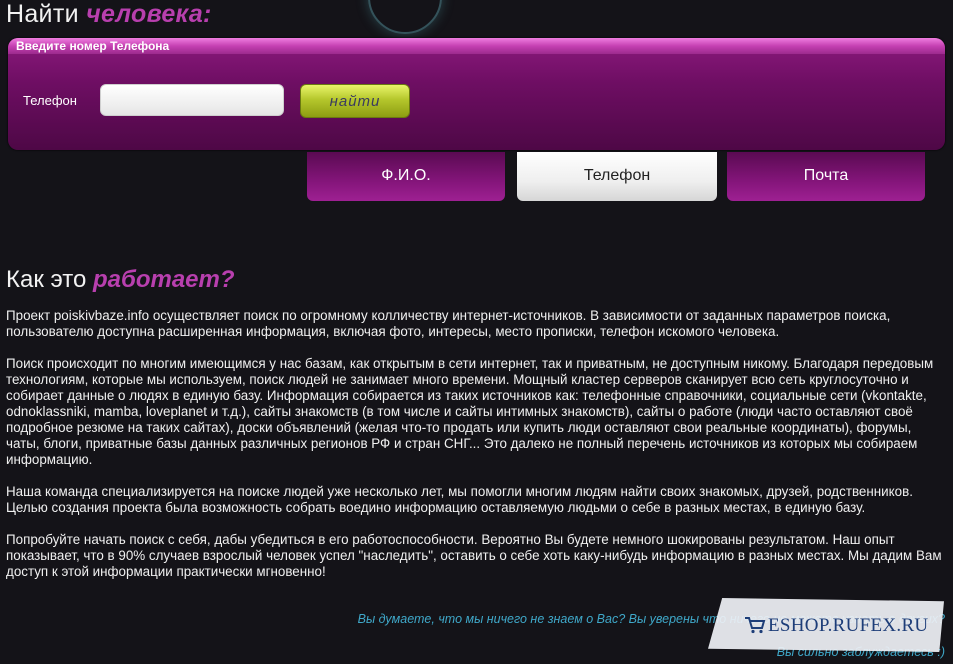 Image resolution: width=953 pixels, height=664 pixels. Describe the element at coordinates (192, 100) in the screenshot. I see `phone-input` at that location.